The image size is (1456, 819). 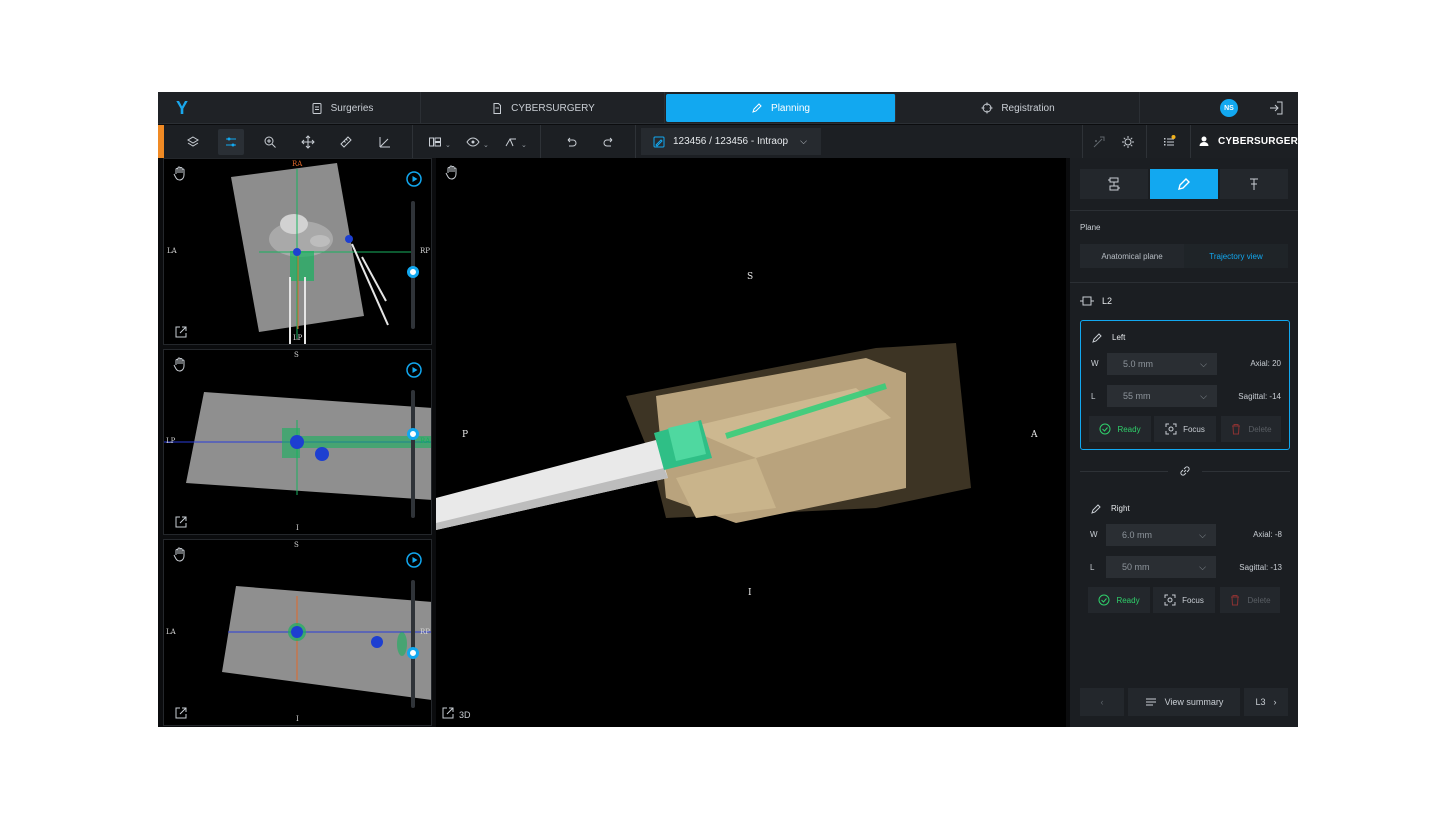 What do you see at coordinates (297, 442) in the screenshot?
I see `sagittal-viewport: S LP RA I` at bounding box center [297, 442].